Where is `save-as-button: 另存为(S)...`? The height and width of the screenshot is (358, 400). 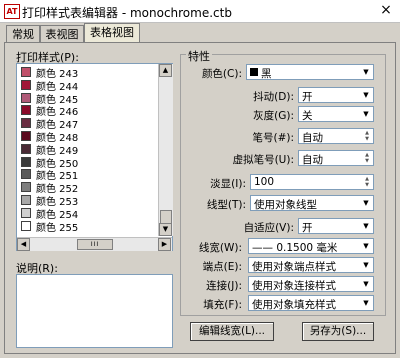 save-as-button: 另存为(S)... is located at coordinates (338, 331).